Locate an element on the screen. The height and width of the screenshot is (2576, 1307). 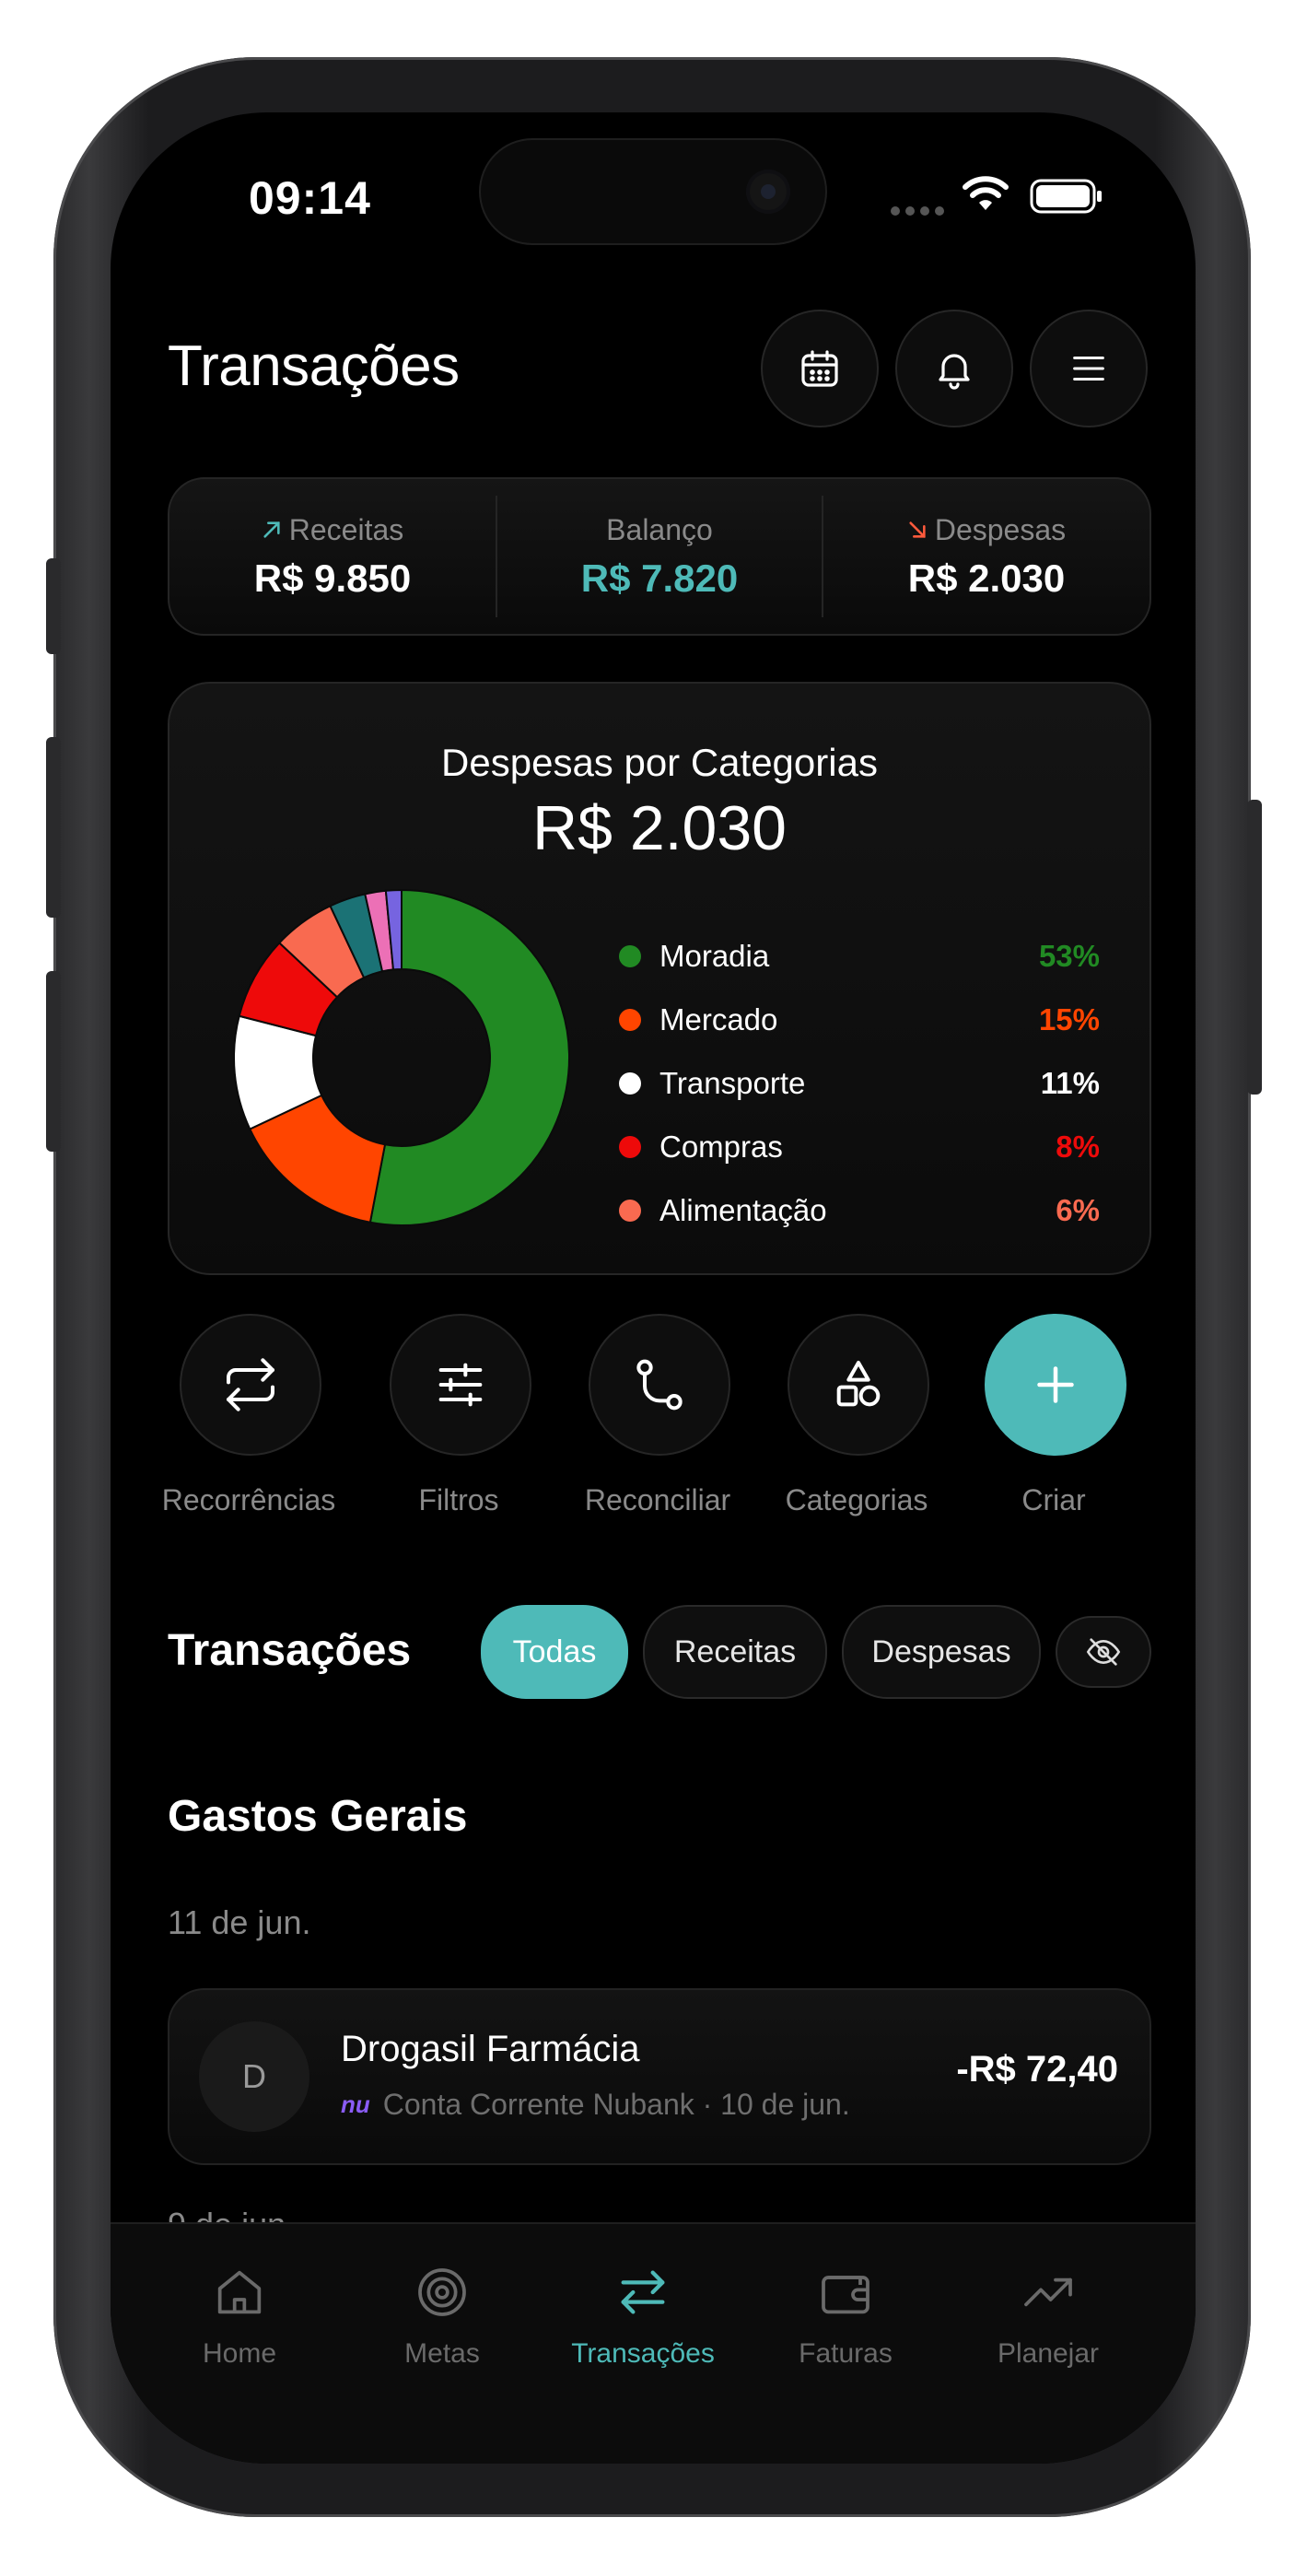
camera-lens is located at coordinates (768, 191).